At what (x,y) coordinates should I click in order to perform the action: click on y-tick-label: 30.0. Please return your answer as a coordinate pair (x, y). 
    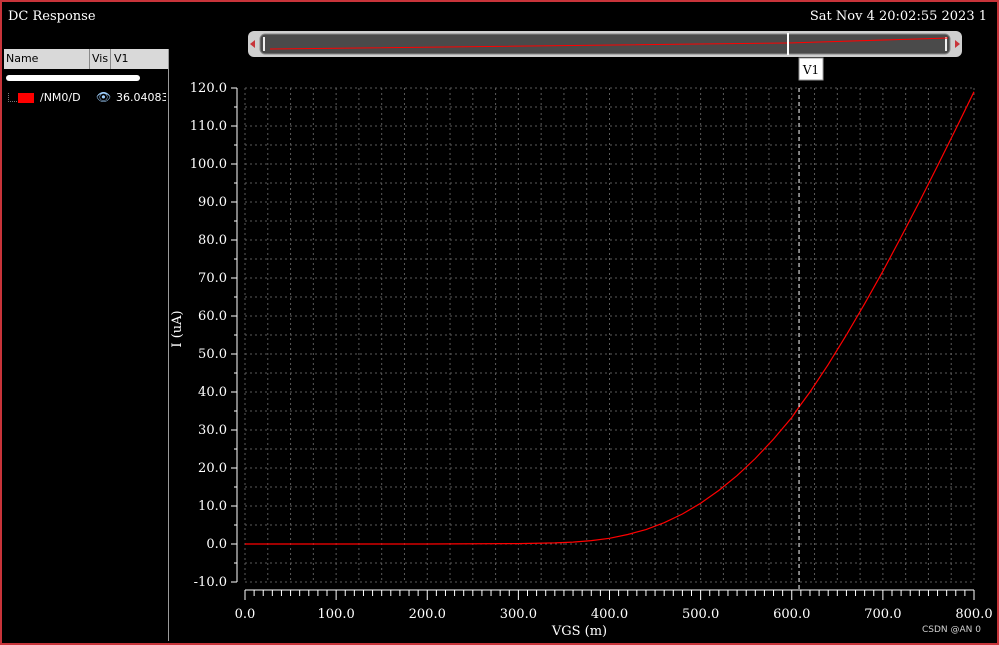
    Looking at the image, I should click on (212, 430).